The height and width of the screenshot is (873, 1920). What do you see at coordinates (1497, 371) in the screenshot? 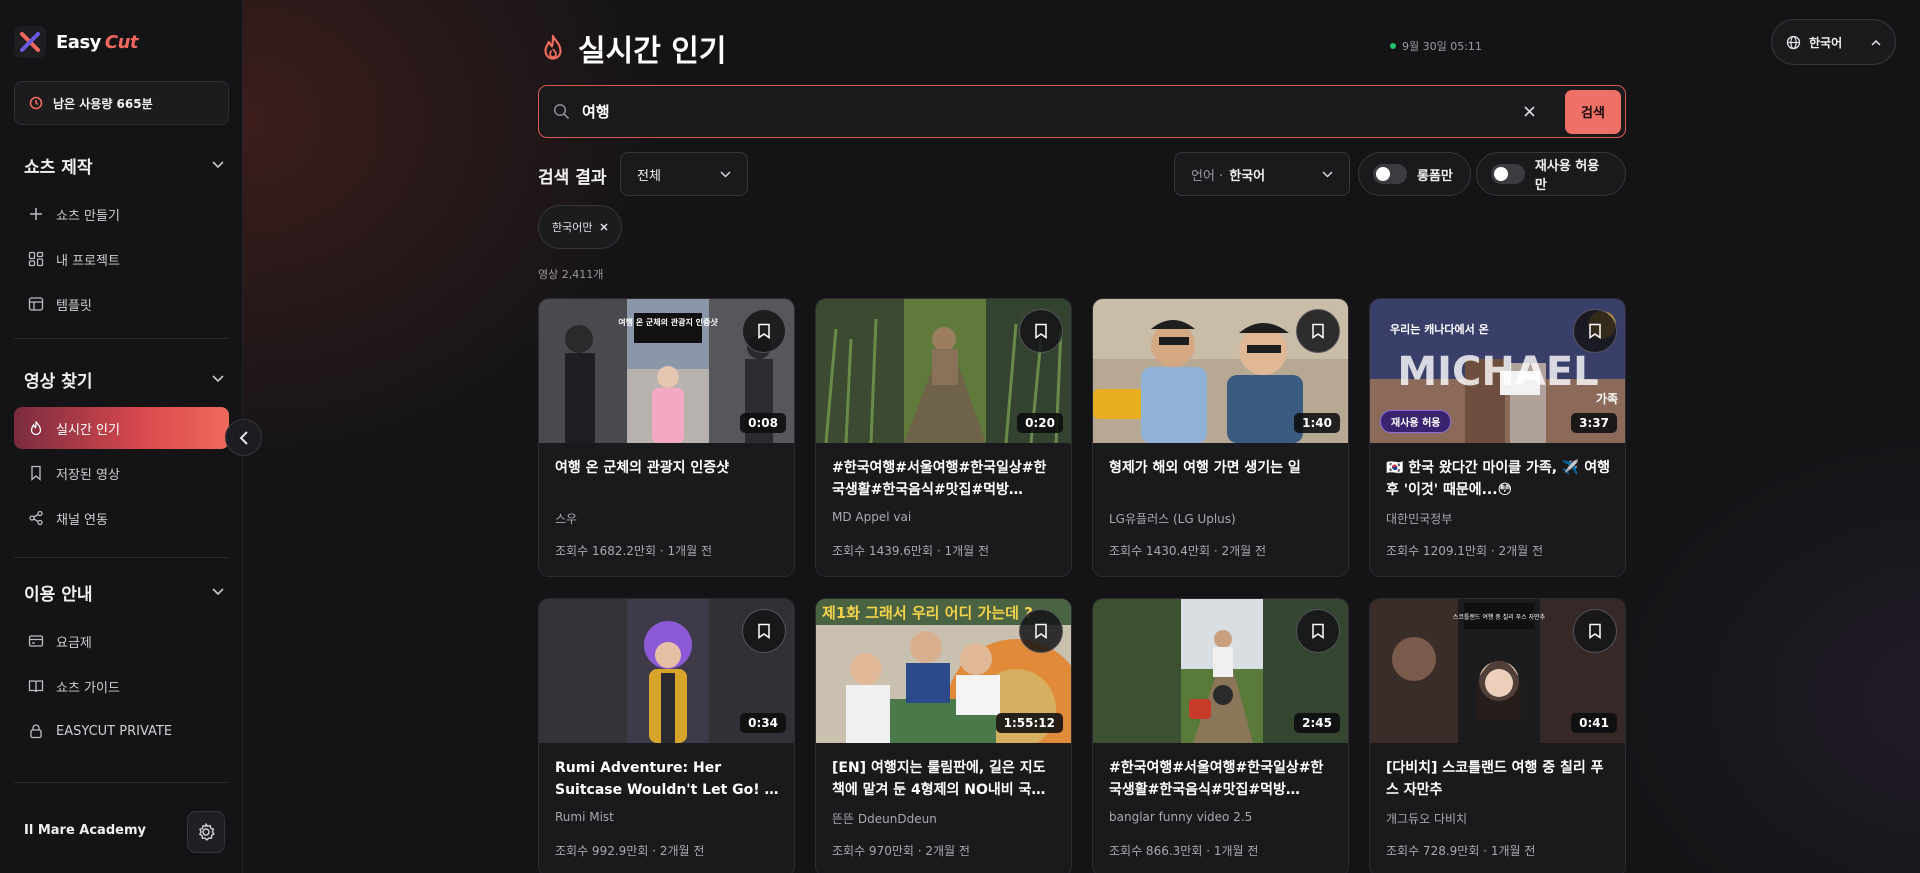
I see `video-thumbnail: 우리는 캐나다에서 온 MICHAEL 가족 재사용 허용 3:37` at bounding box center [1497, 371].